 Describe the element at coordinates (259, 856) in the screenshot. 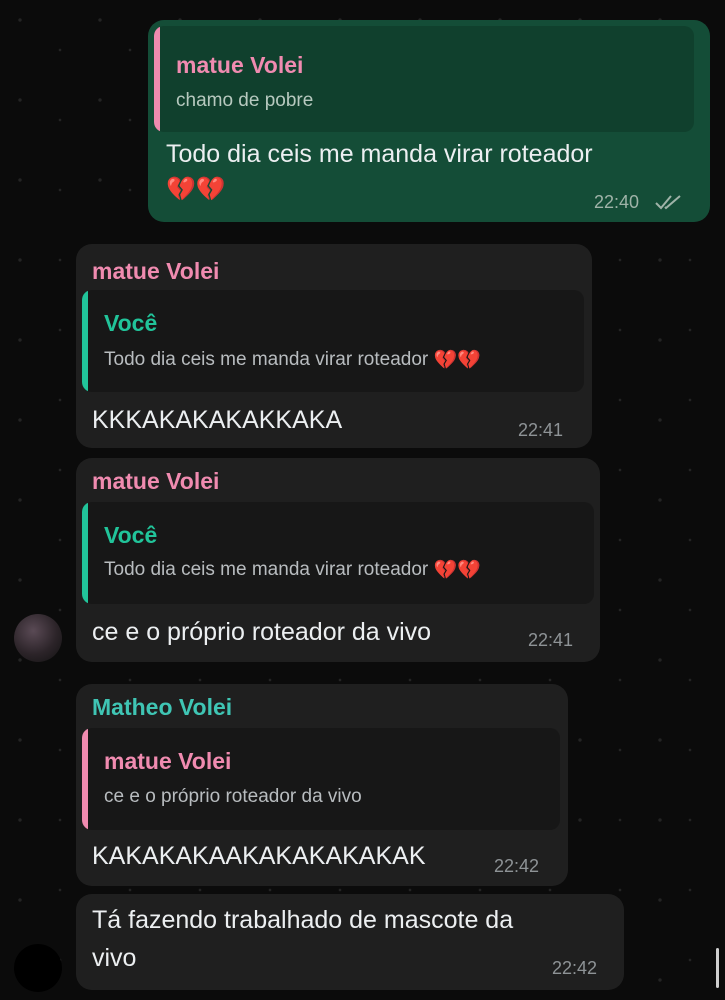

I see `message-text: KAKAKAKAAKAKAKAKAKAK` at that location.